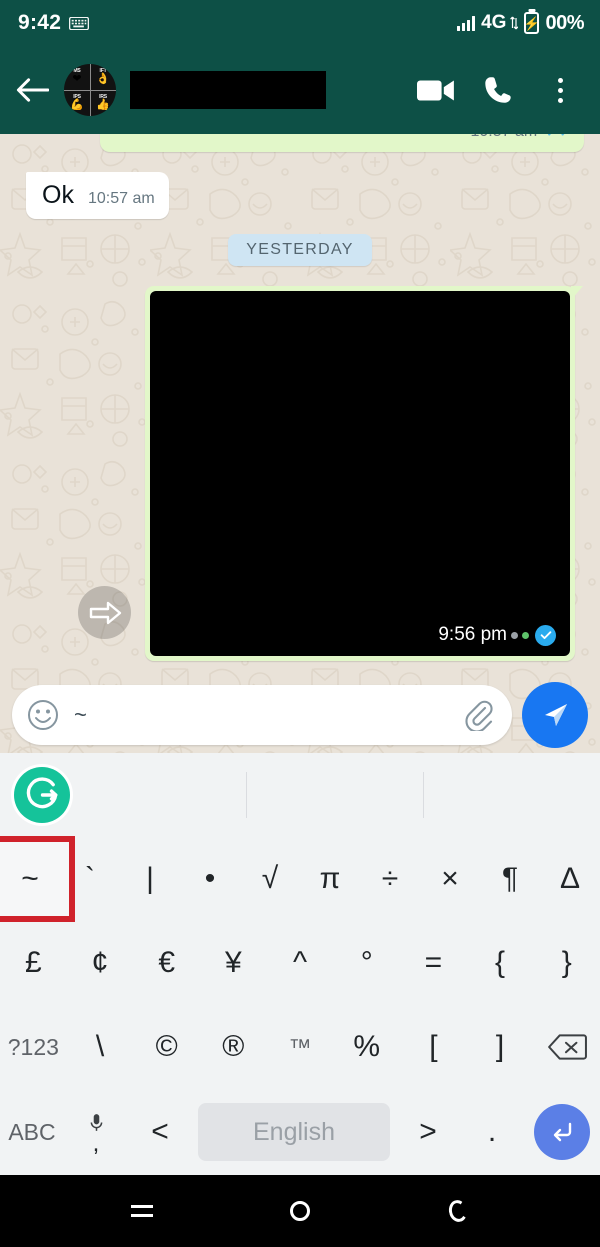 The image size is (600, 1247). Describe the element at coordinates (466, 23) in the screenshot. I see `signal-bars-icon` at that location.